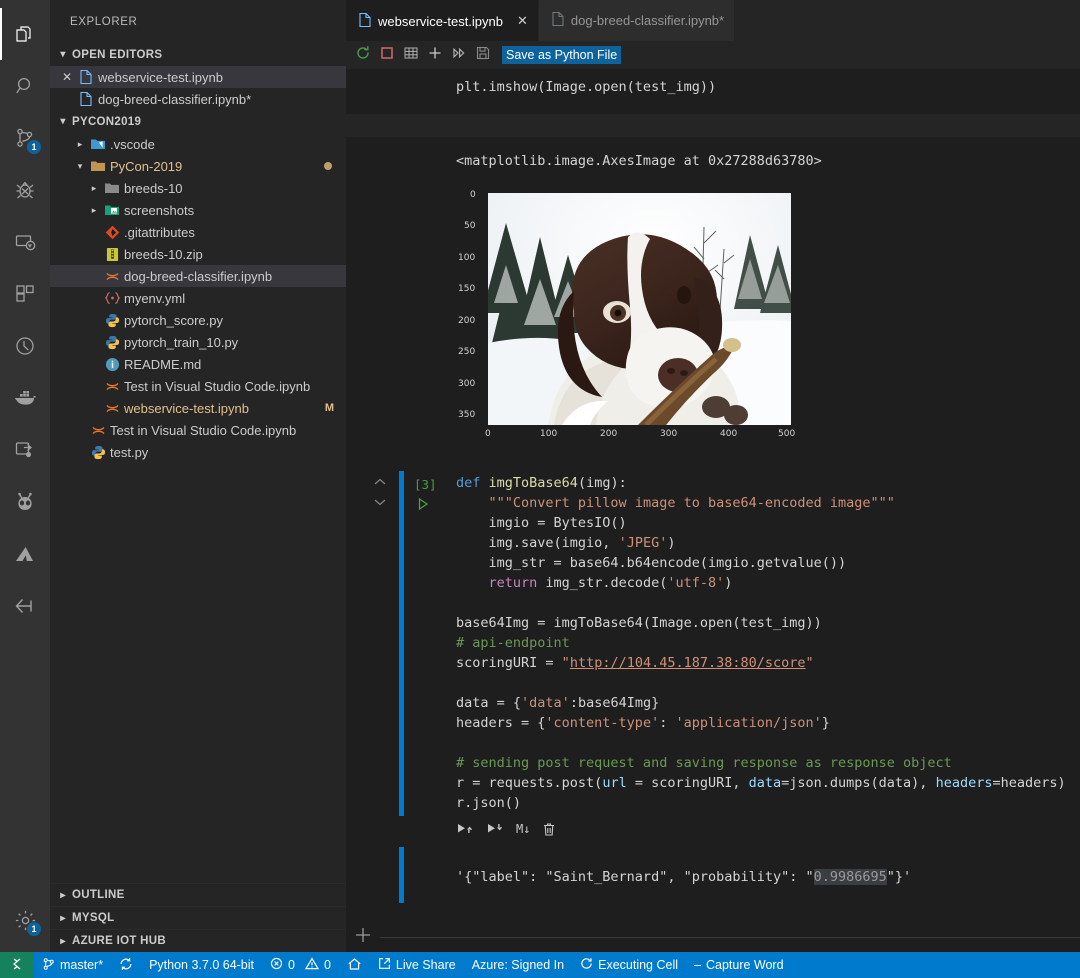  Describe the element at coordinates (435, 55) in the screenshot. I see `add-cell-button` at that location.